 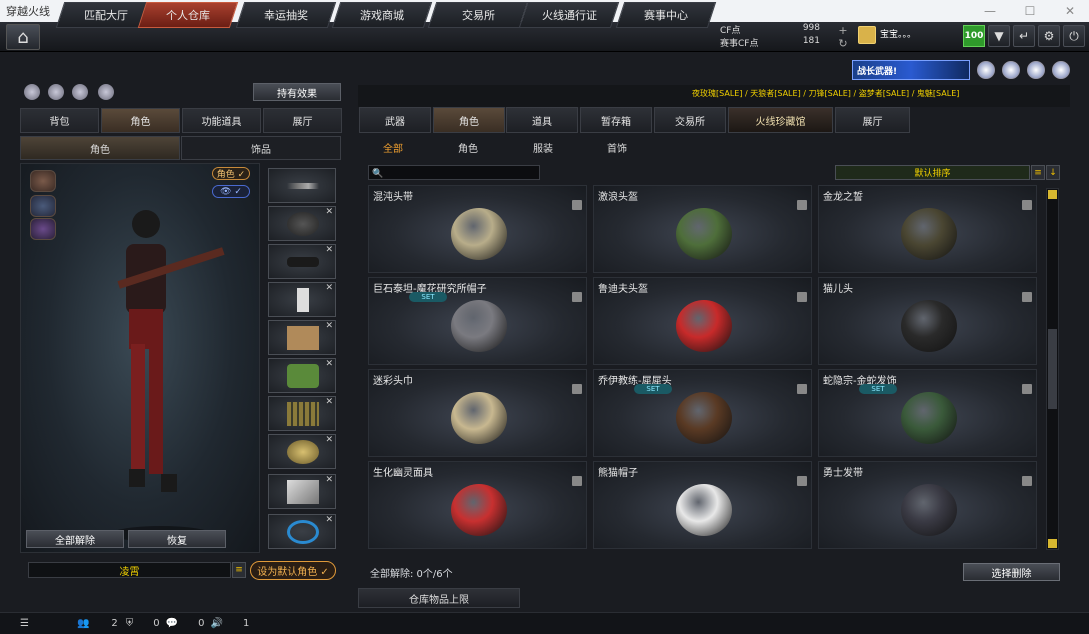 What do you see at coordinates (843, 37) in the screenshot?
I see `add-currency-icon: + ↻` at bounding box center [843, 37].